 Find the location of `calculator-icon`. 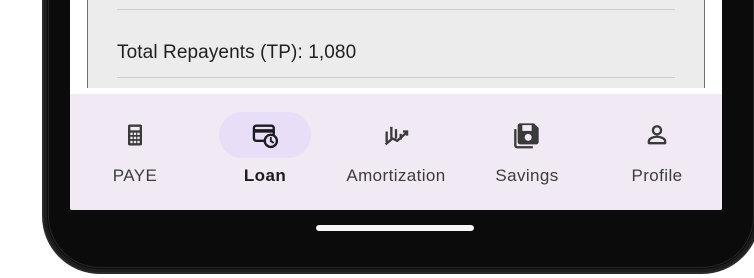

calculator-icon is located at coordinates (135, 135).